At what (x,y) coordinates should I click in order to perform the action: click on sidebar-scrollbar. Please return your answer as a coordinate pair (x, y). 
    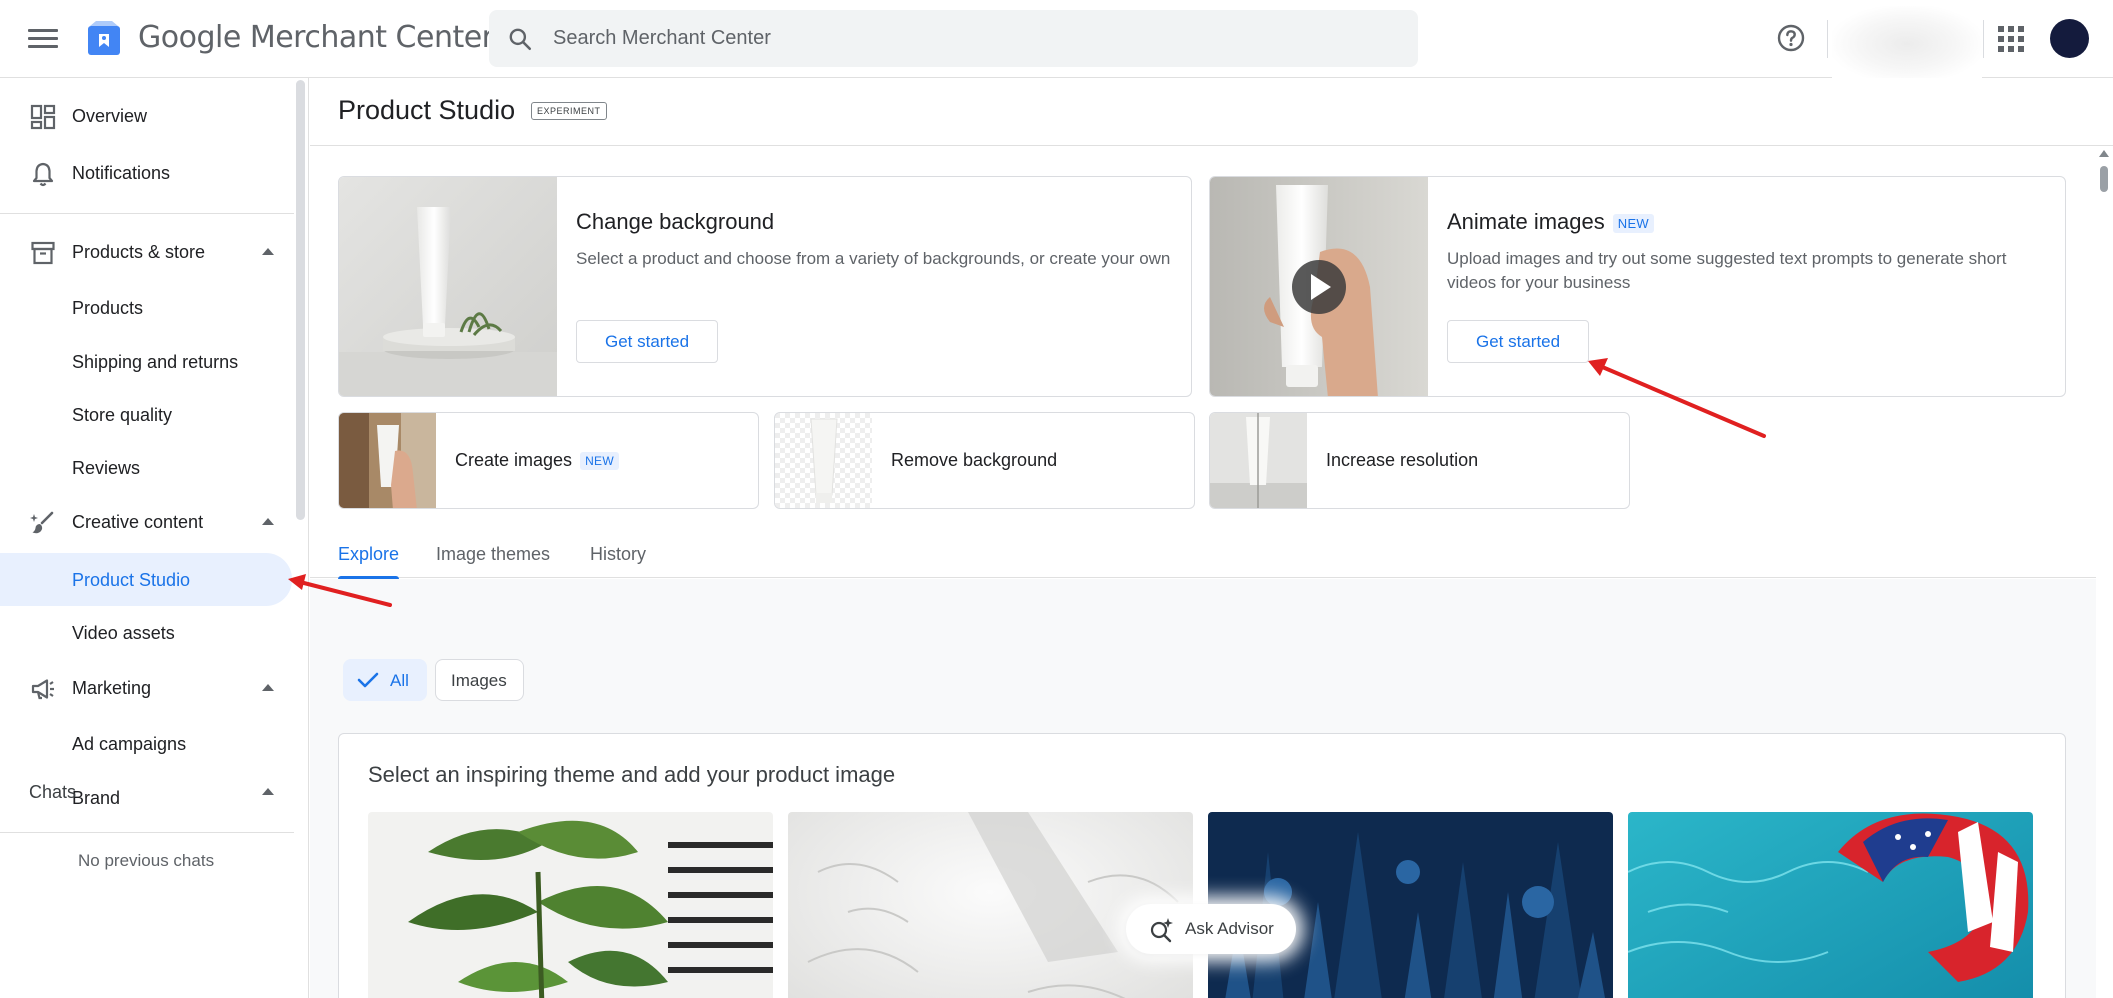
    Looking at the image, I should click on (300, 300).